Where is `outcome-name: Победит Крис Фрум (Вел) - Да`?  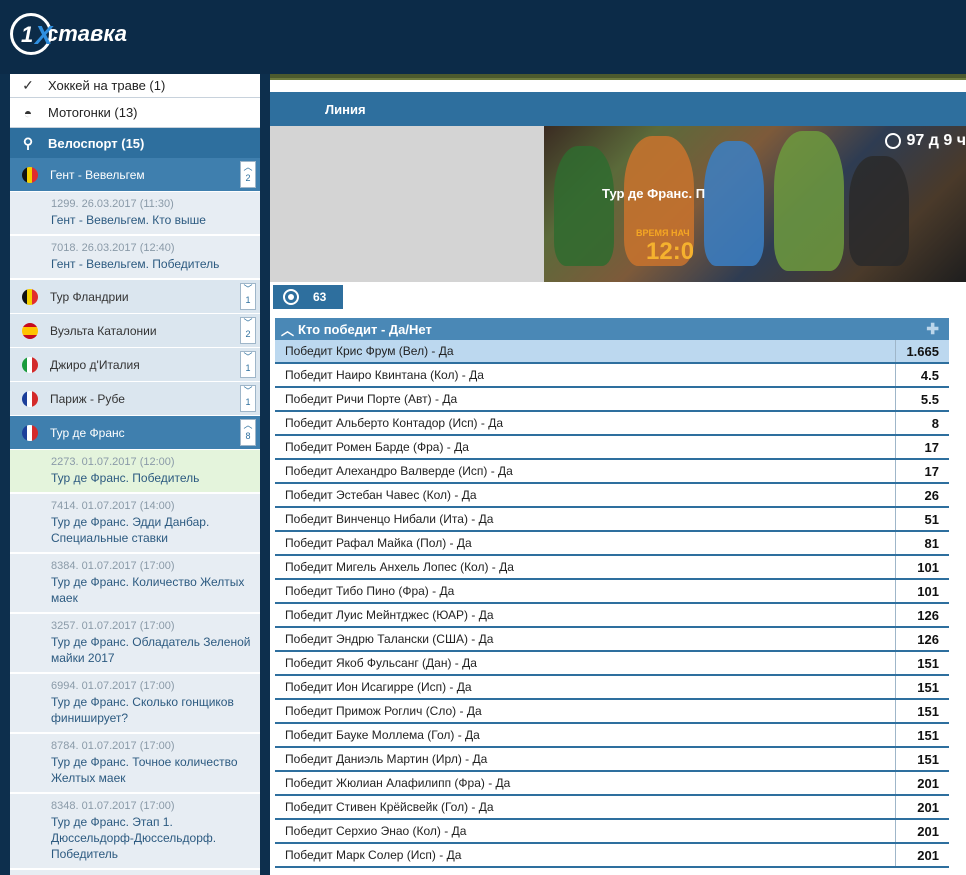
outcome-name: Победит Крис Фрум (Вел) - Да is located at coordinates (369, 351).